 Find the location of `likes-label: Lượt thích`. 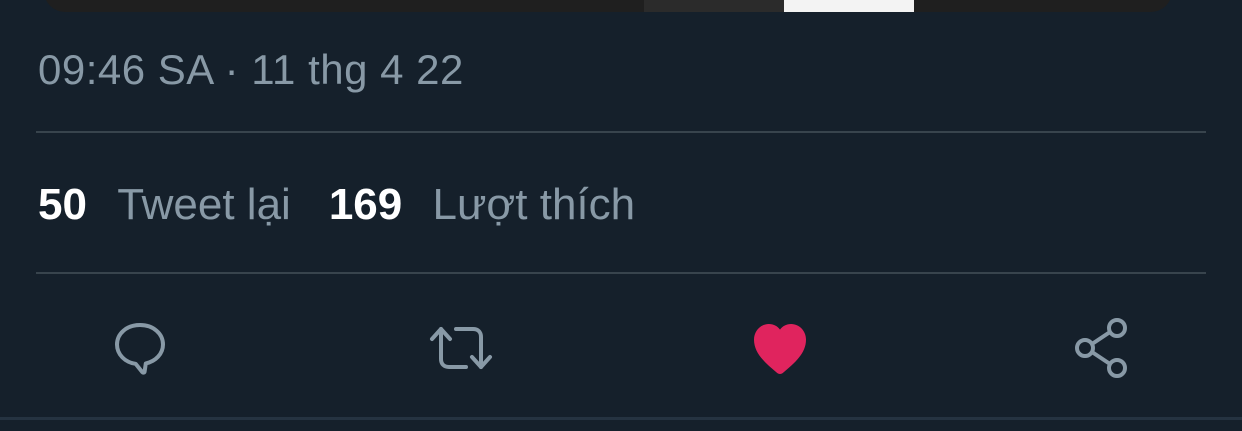

likes-label: Lượt thích is located at coordinates (534, 204).